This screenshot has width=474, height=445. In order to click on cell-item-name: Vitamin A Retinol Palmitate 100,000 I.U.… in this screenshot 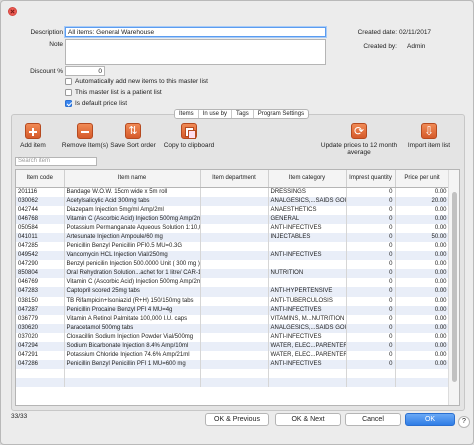, I will do `click(132, 319)`.